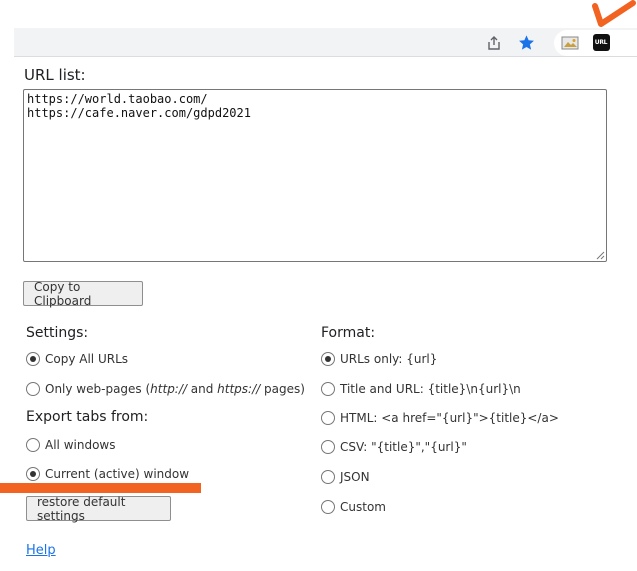  What do you see at coordinates (430, 389) in the screenshot?
I see `radio-label: Title and URL: {title}\n{url}\n` at bounding box center [430, 389].